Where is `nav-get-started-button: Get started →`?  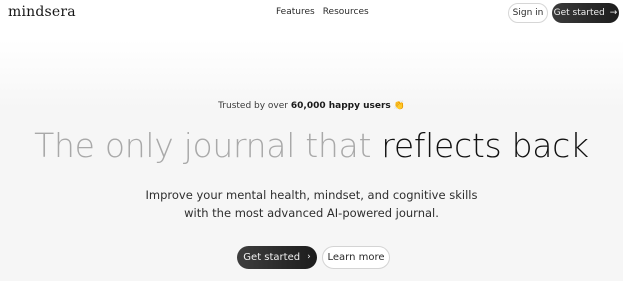
nav-get-started-button: Get started → is located at coordinates (585, 13).